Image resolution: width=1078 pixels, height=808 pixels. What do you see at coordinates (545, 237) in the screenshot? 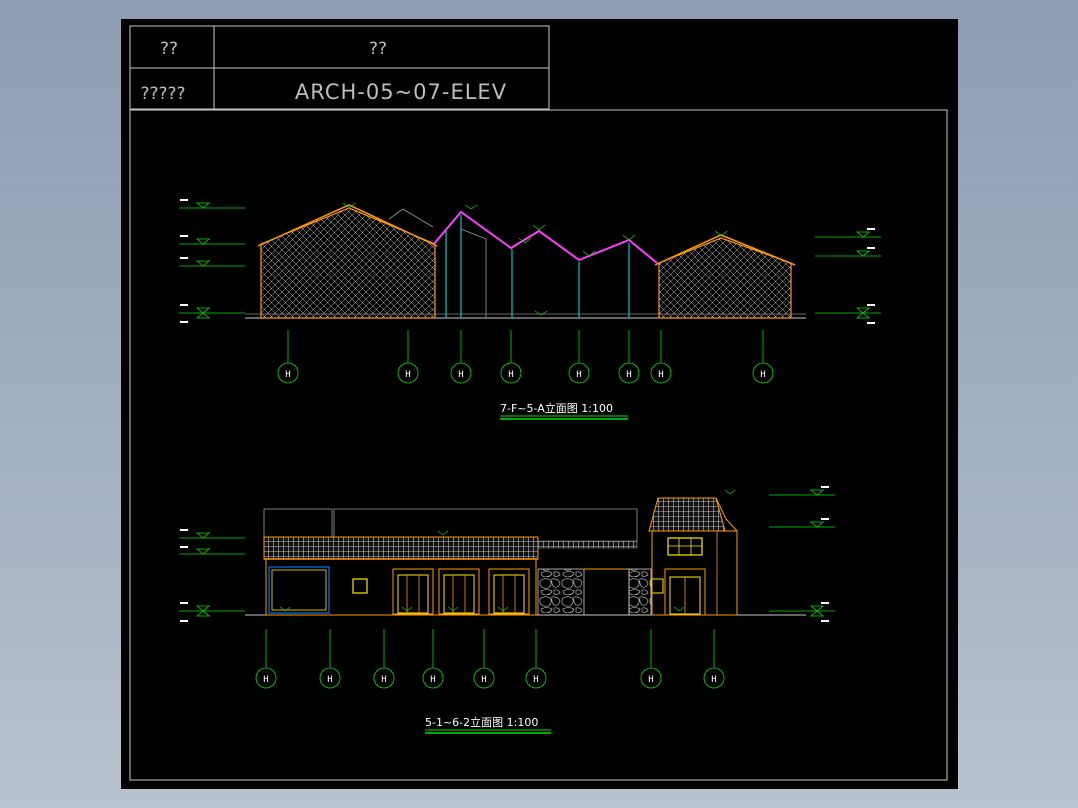
I see `sawtooth-roof` at bounding box center [545, 237].